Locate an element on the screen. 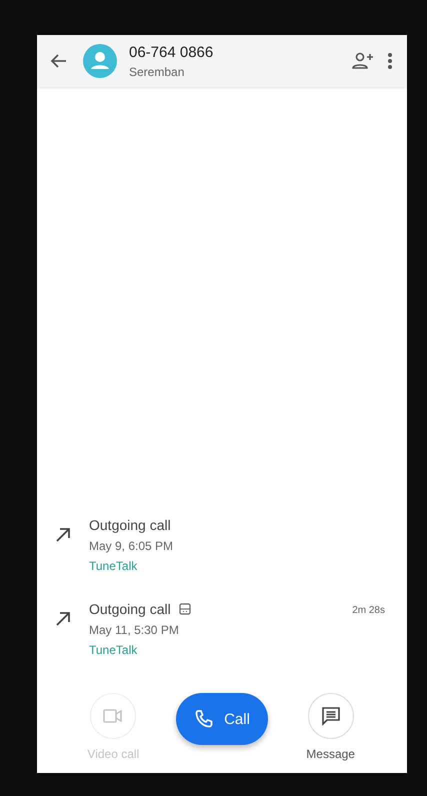 The image size is (427, 796). call-time: May 11, 5:30 PM is located at coordinates (134, 630).